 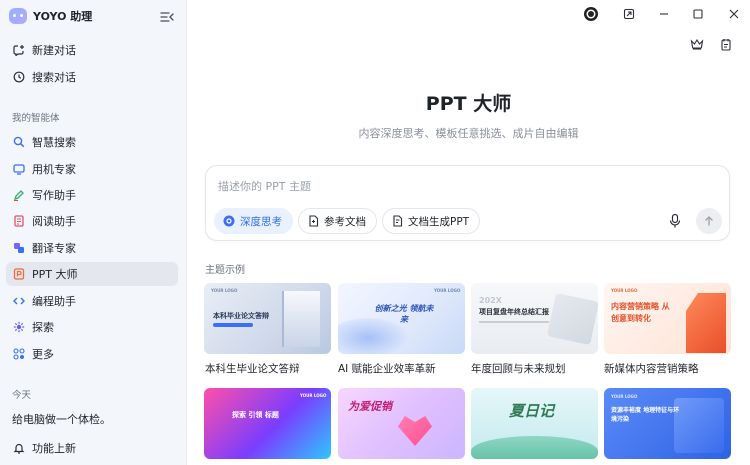 What do you see at coordinates (534, 447) in the screenshot?
I see `lotus-leaf-graphic` at bounding box center [534, 447].